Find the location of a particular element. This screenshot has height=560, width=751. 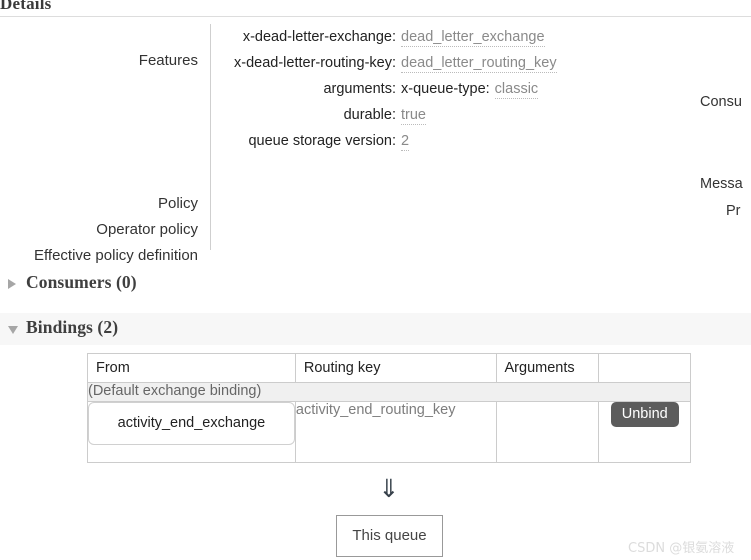

feature-key: durable: is located at coordinates (369, 115).